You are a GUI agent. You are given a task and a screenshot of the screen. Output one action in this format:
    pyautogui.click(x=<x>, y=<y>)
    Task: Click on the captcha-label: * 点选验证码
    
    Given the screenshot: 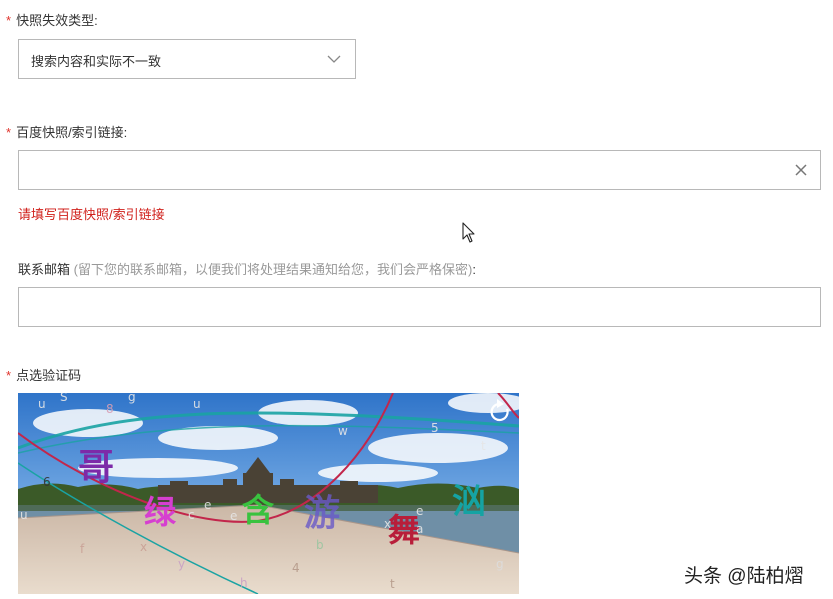 What is the action you would take?
    pyautogui.click(x=44, y=375)
    